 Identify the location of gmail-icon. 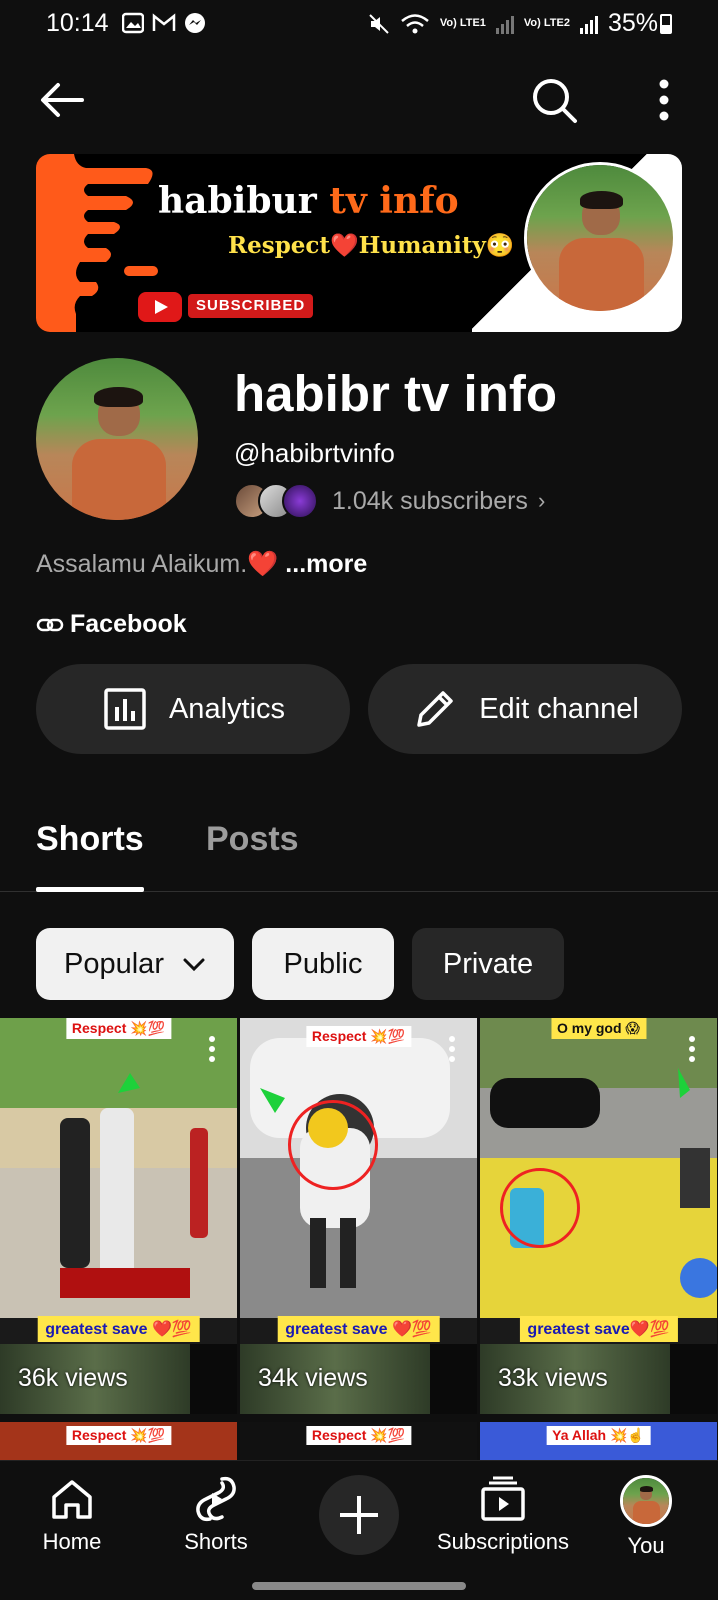
(164, 22).